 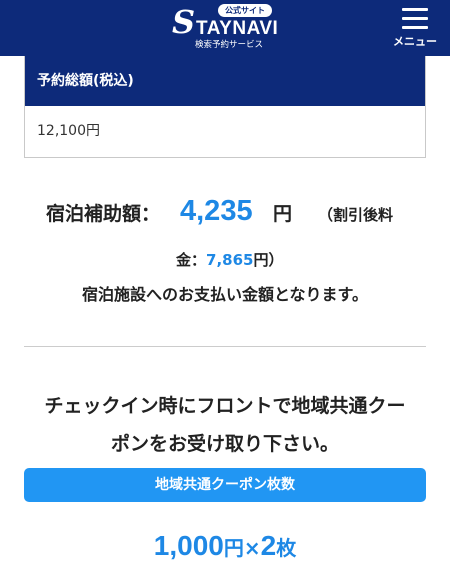 I want to click on menu-label: メニュー, so click(x=415, y=41).